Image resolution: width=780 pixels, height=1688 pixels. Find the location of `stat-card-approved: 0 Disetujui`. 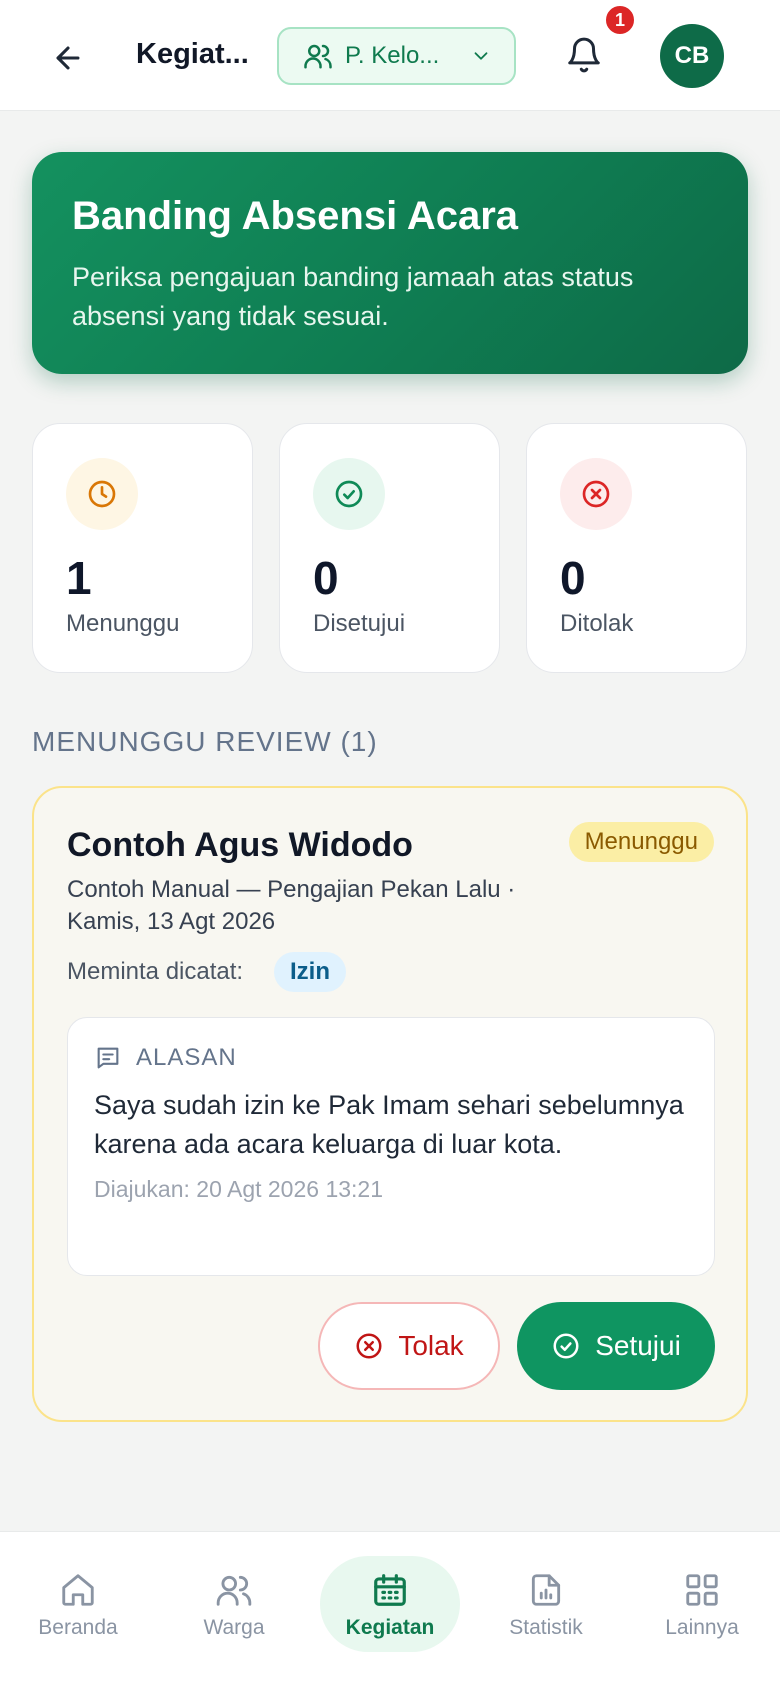

stat-card-approved: 0 Disetujui is located at coordinates (389, 548).